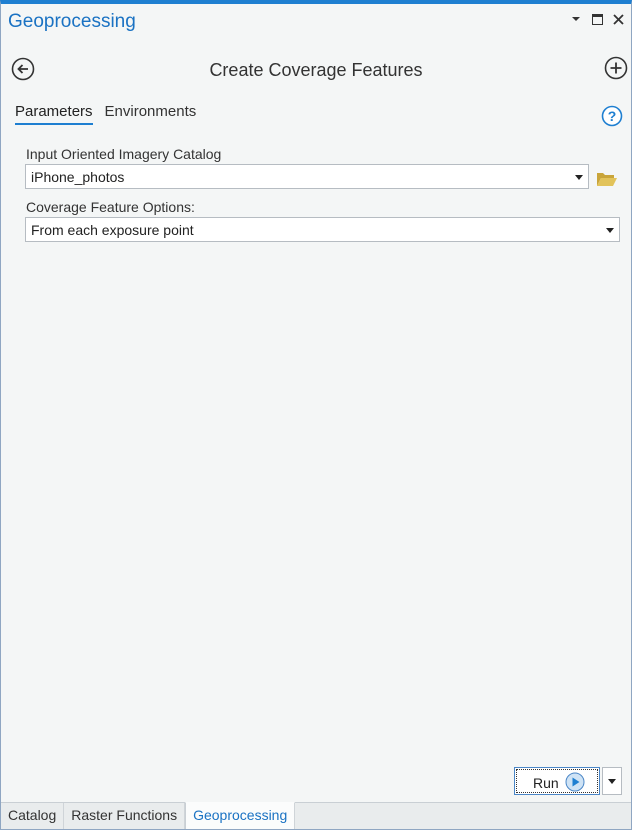 The image size is (632, 830). I want to click on run-options-dropdown, so click(612, 781).